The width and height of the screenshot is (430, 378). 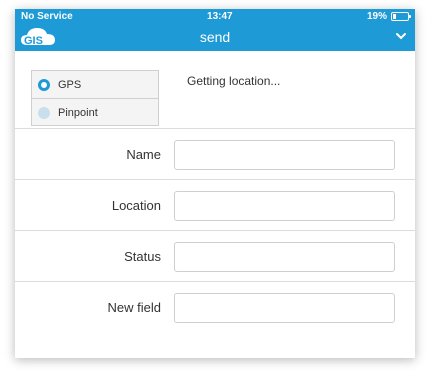 I want to click on field-row-location: Location, so click(x=215, y=205).